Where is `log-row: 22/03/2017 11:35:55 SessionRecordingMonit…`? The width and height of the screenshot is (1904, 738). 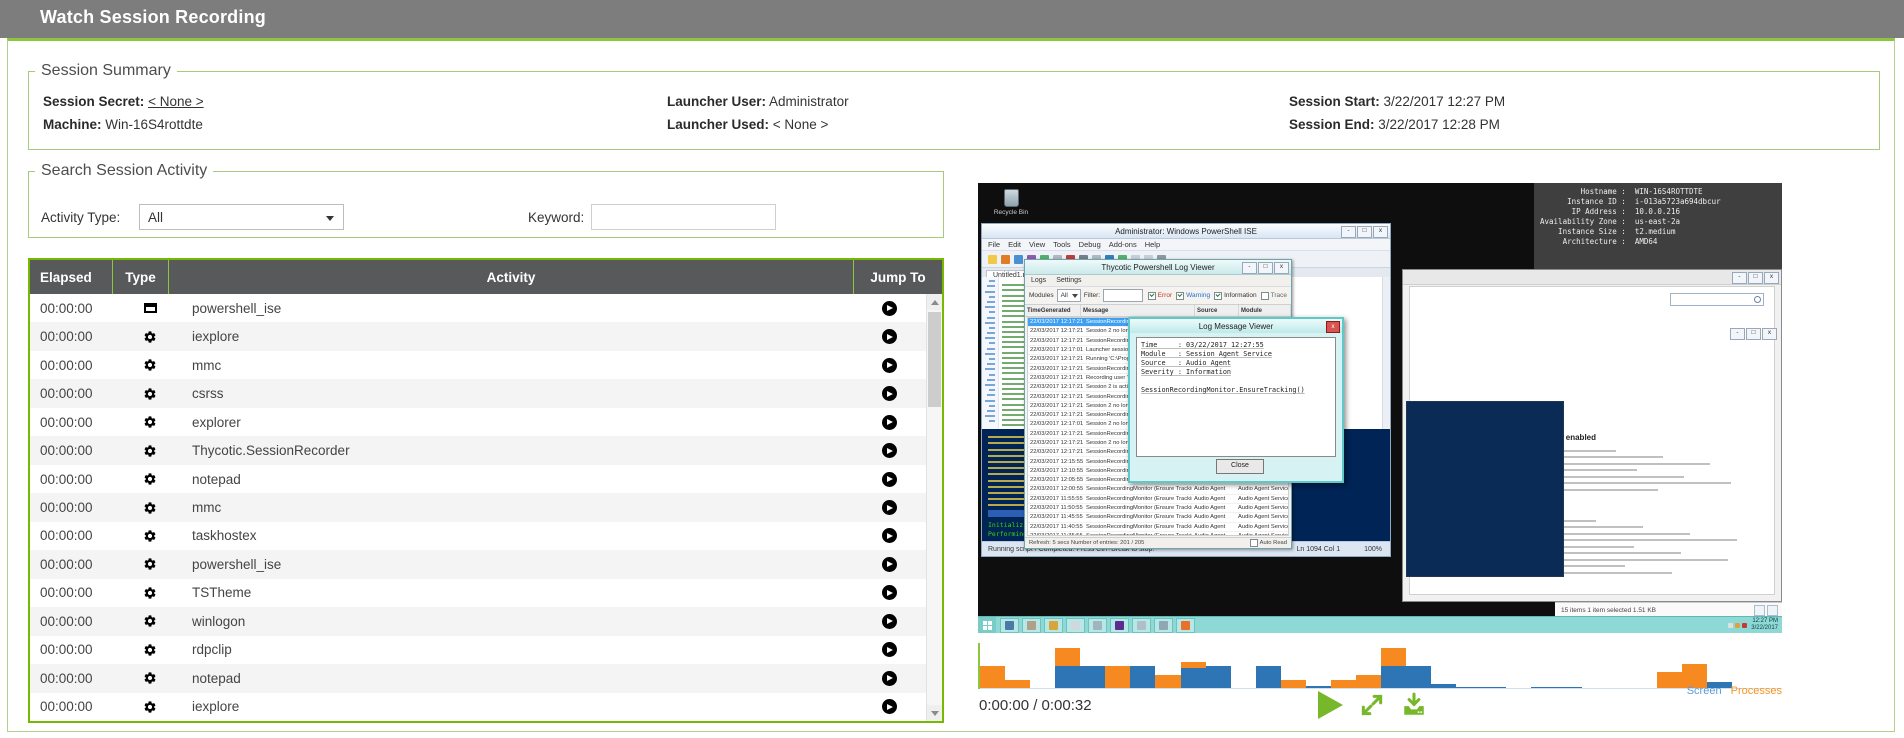 log-row: 22/03/2017 11:35:55 SessionRecordingMonit… is located at coordinates (1158, 533).